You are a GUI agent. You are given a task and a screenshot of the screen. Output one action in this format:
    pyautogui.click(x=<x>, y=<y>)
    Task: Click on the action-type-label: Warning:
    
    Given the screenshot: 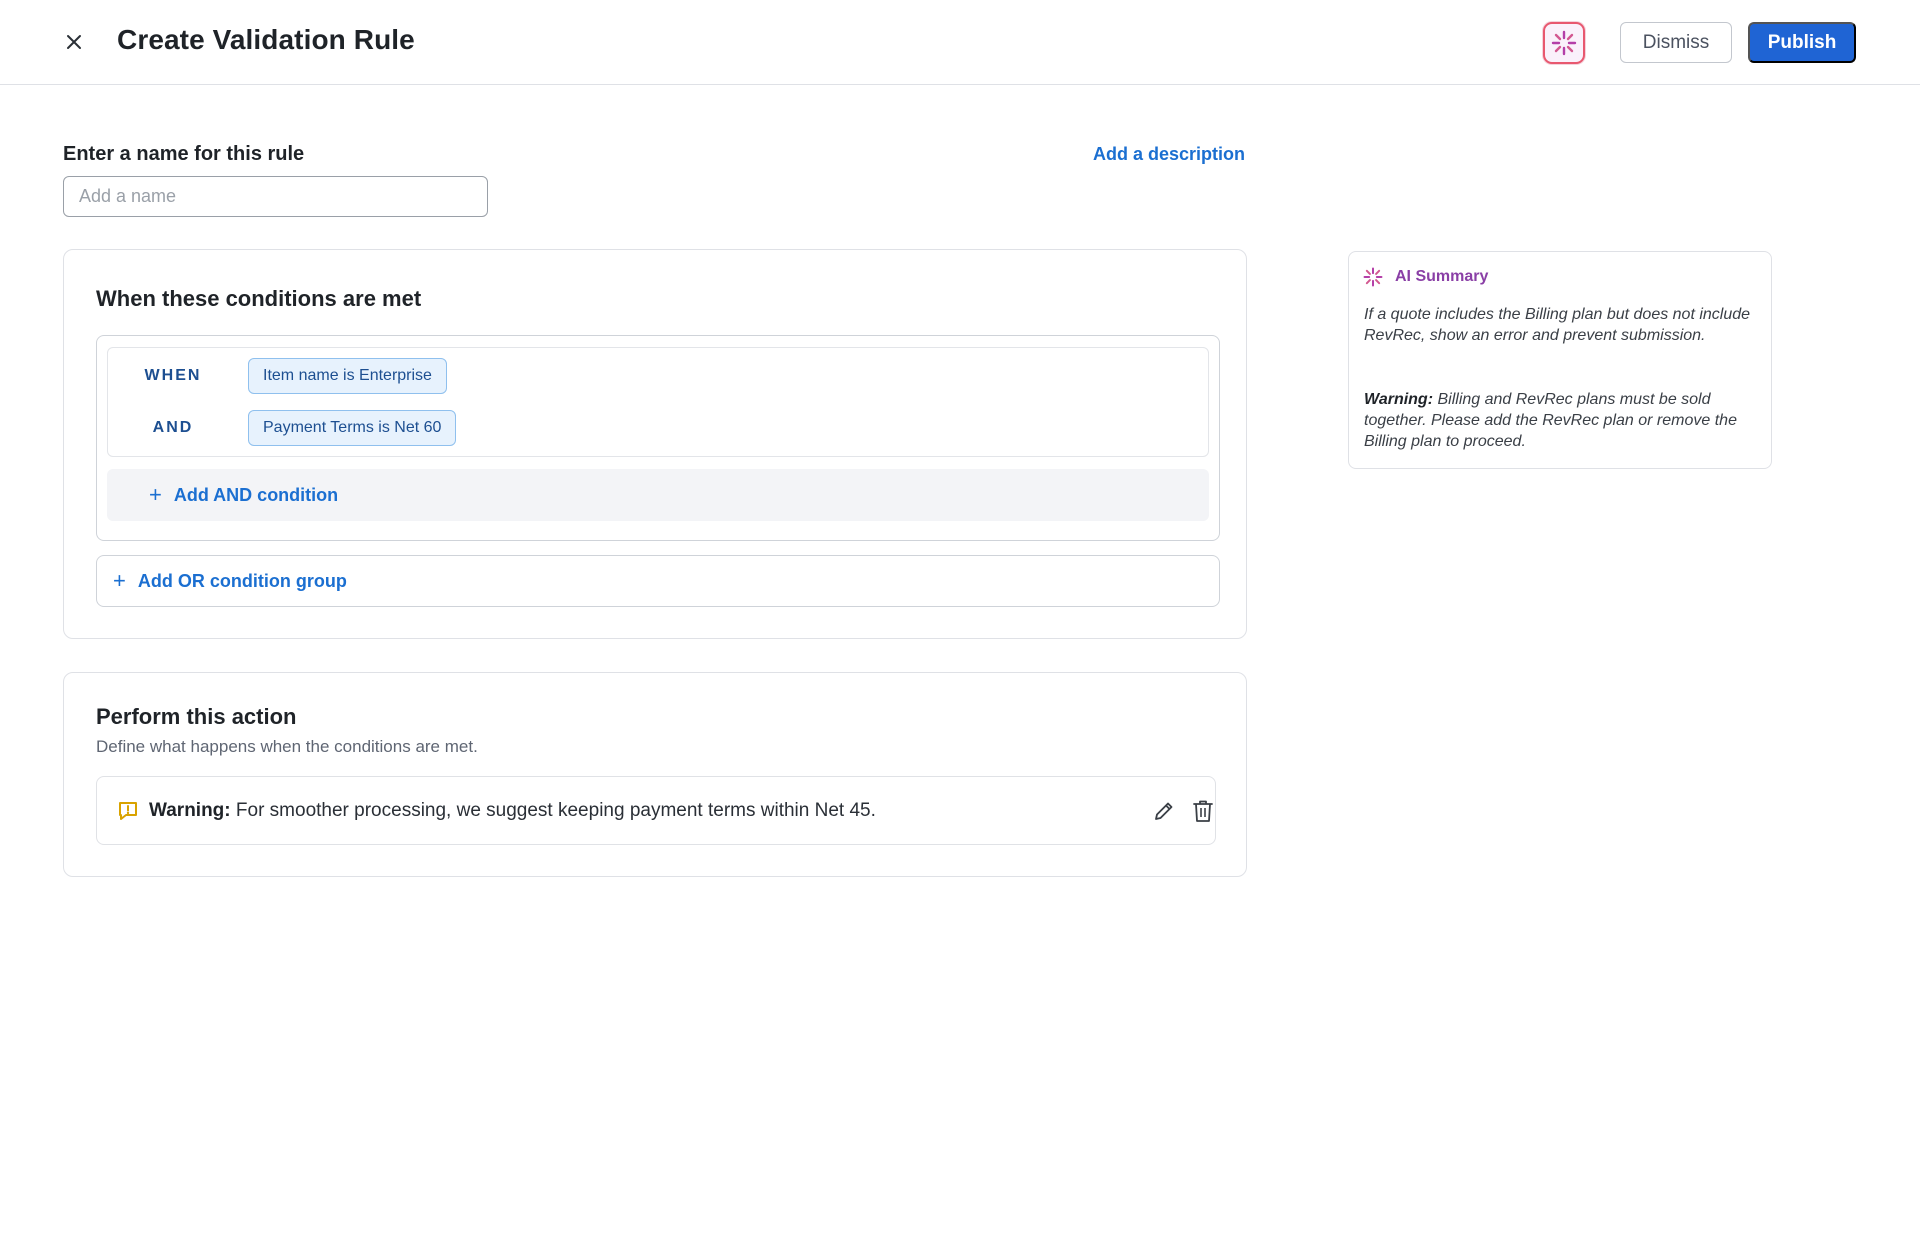 What is the action you would take?
    pyautogui.click(x=190, y=810)
    